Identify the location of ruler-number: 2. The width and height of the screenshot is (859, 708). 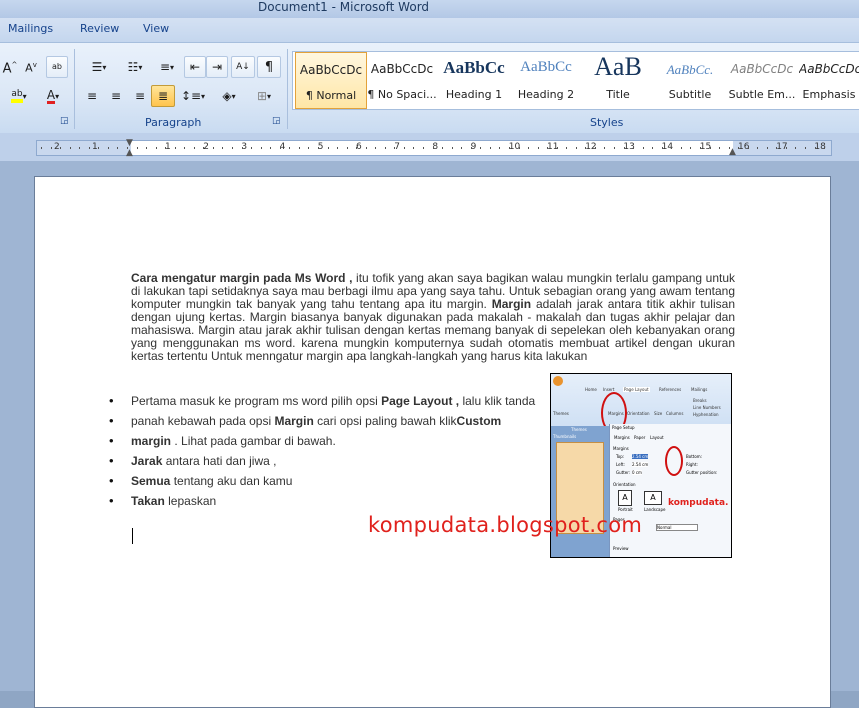
(57, 147).